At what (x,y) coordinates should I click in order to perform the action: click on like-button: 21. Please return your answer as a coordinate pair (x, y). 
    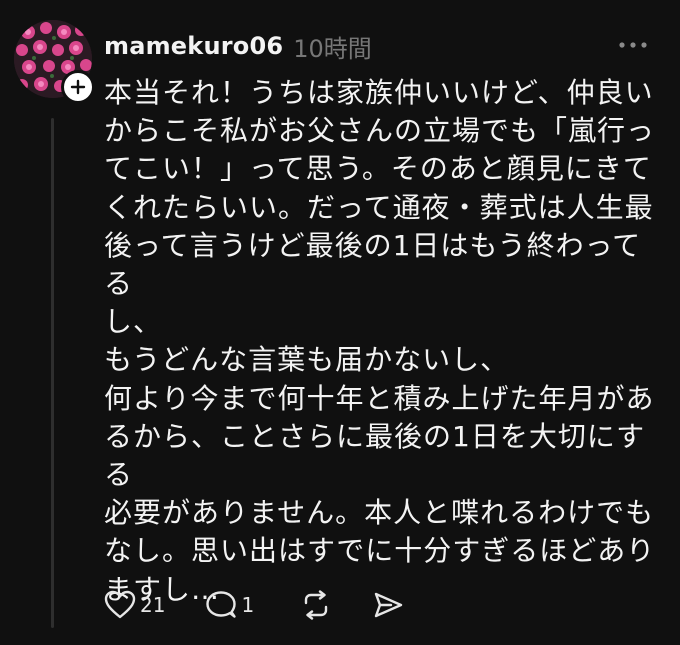
    Looking at the image, I should click on (134, 605).